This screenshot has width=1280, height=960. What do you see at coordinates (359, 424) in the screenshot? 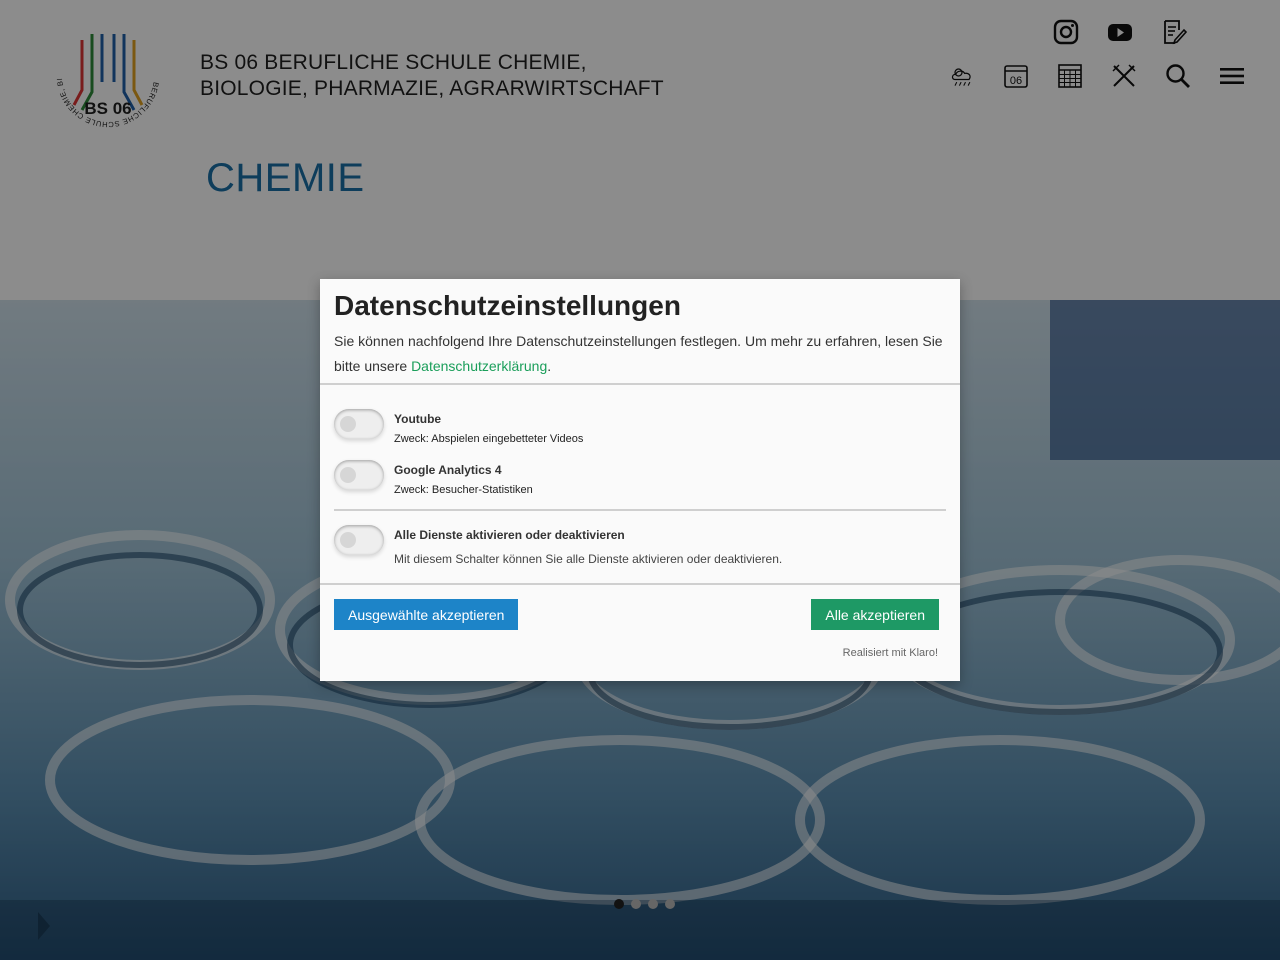
I see `youtube-toggle` at bounding box center [359, 424].